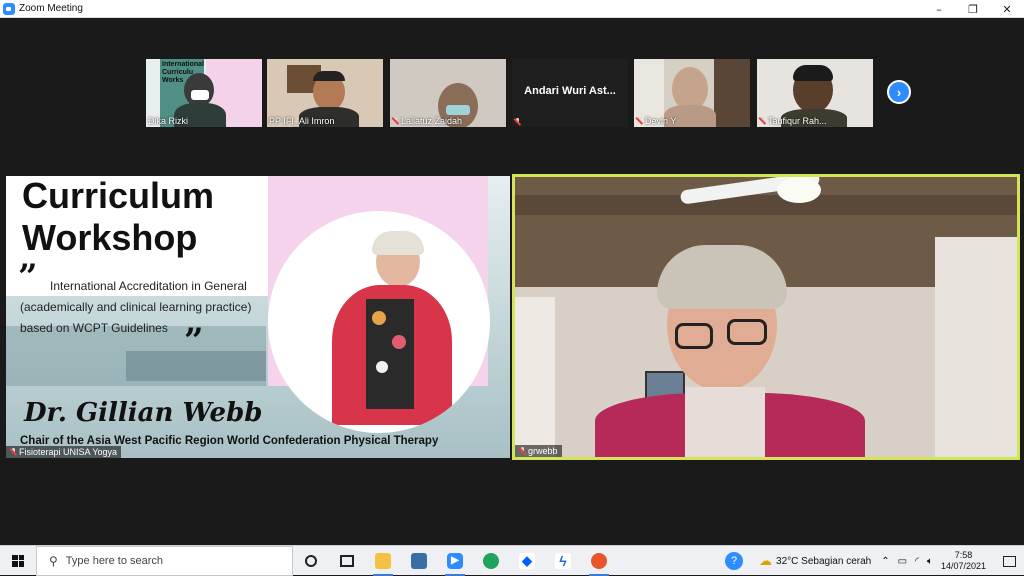 Image resolution: width=1024 pixels, height=576 pixels. I want to click on slide-text: International, so click(183, 64).